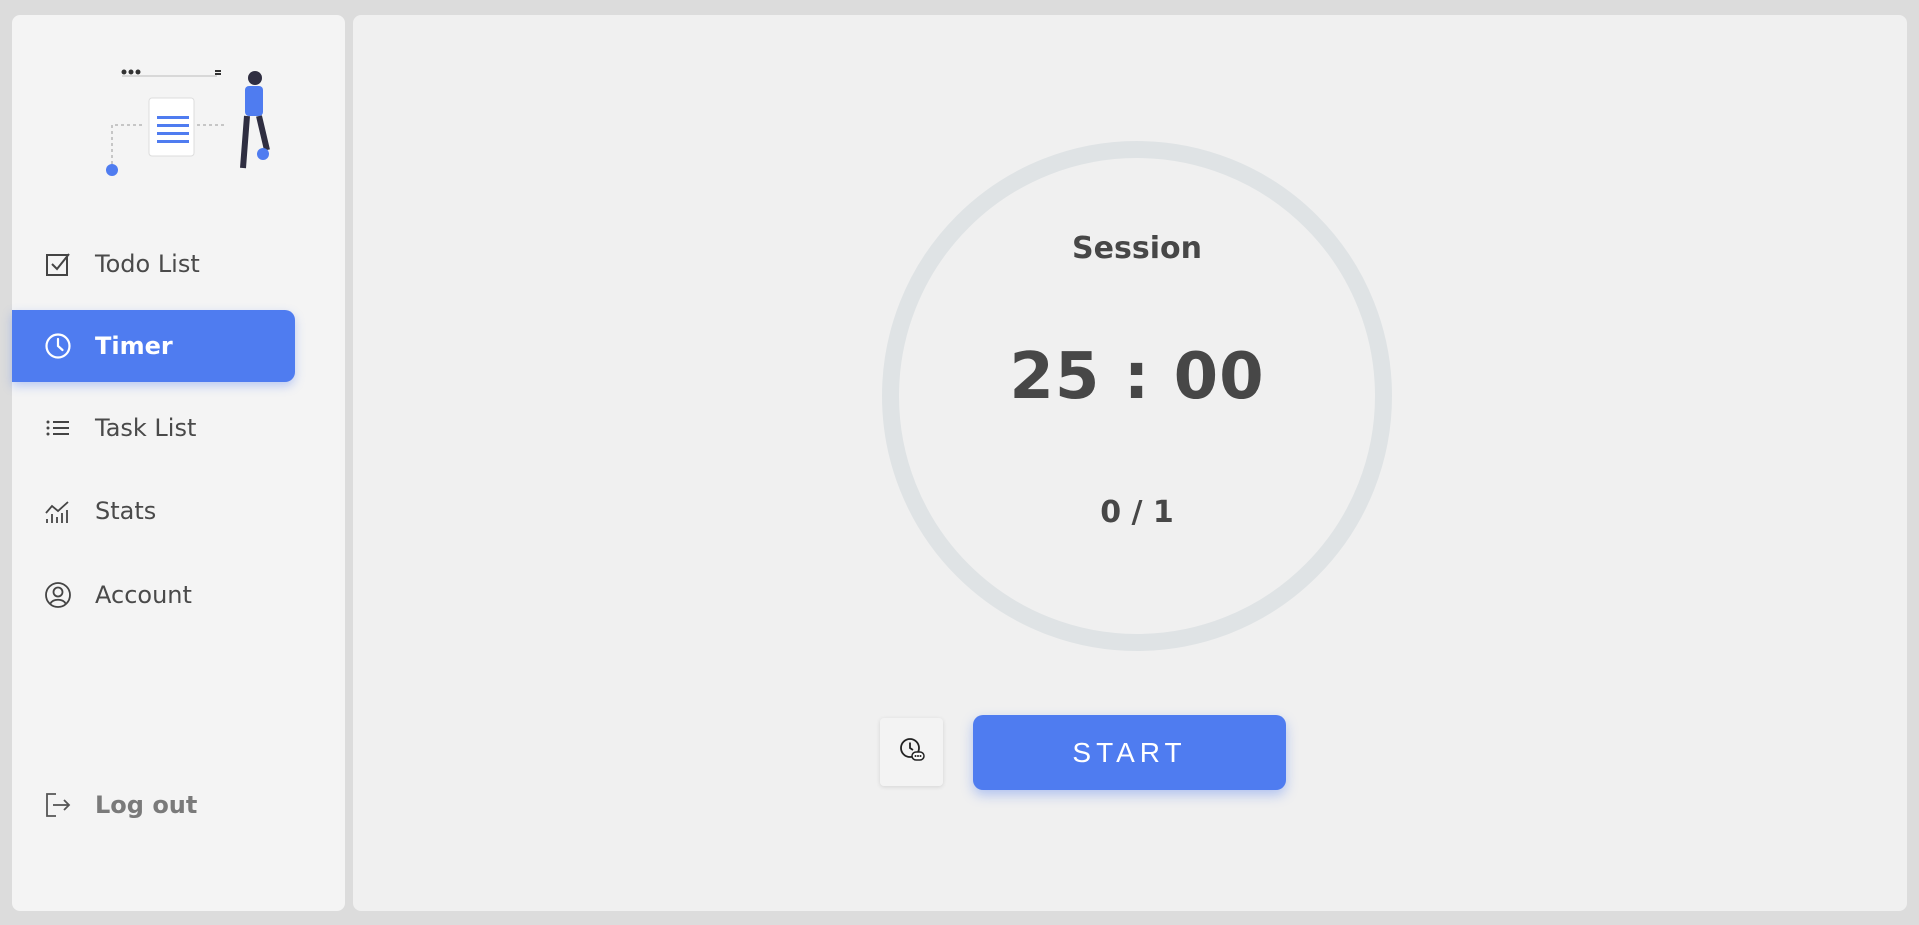 The height and width of the screenshot is (925, 1919). What do you see at coordinates (1137, 377) in the screenshot?
I see `timer-display: 25 : 00` at bounding box center [1137, 377].